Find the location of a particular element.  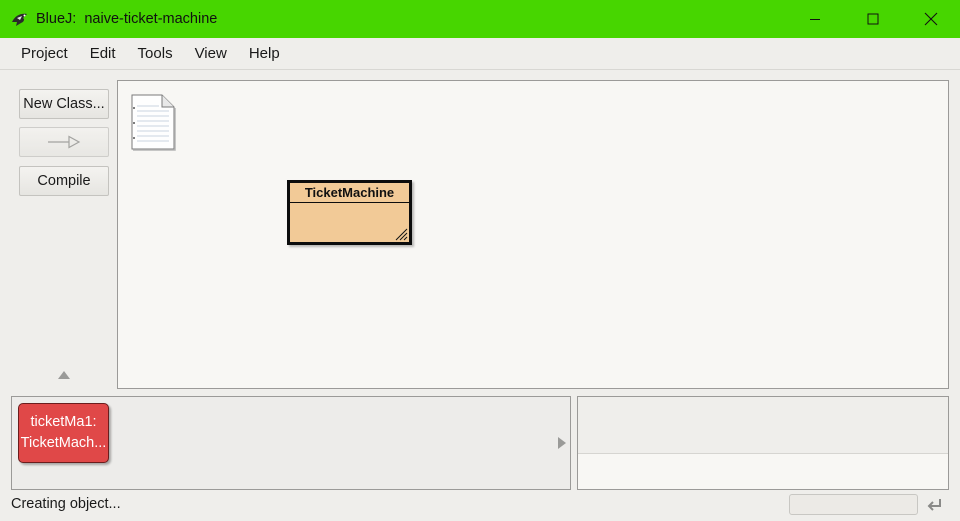

maximize-button is located at coordinates (873, 19).